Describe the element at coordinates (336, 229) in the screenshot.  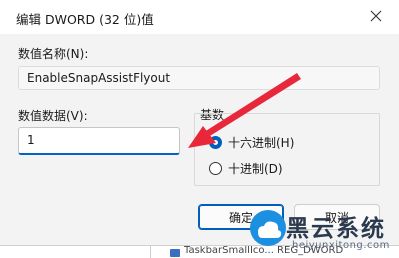
I see `watermark-brand: 黑云系统` at that location.